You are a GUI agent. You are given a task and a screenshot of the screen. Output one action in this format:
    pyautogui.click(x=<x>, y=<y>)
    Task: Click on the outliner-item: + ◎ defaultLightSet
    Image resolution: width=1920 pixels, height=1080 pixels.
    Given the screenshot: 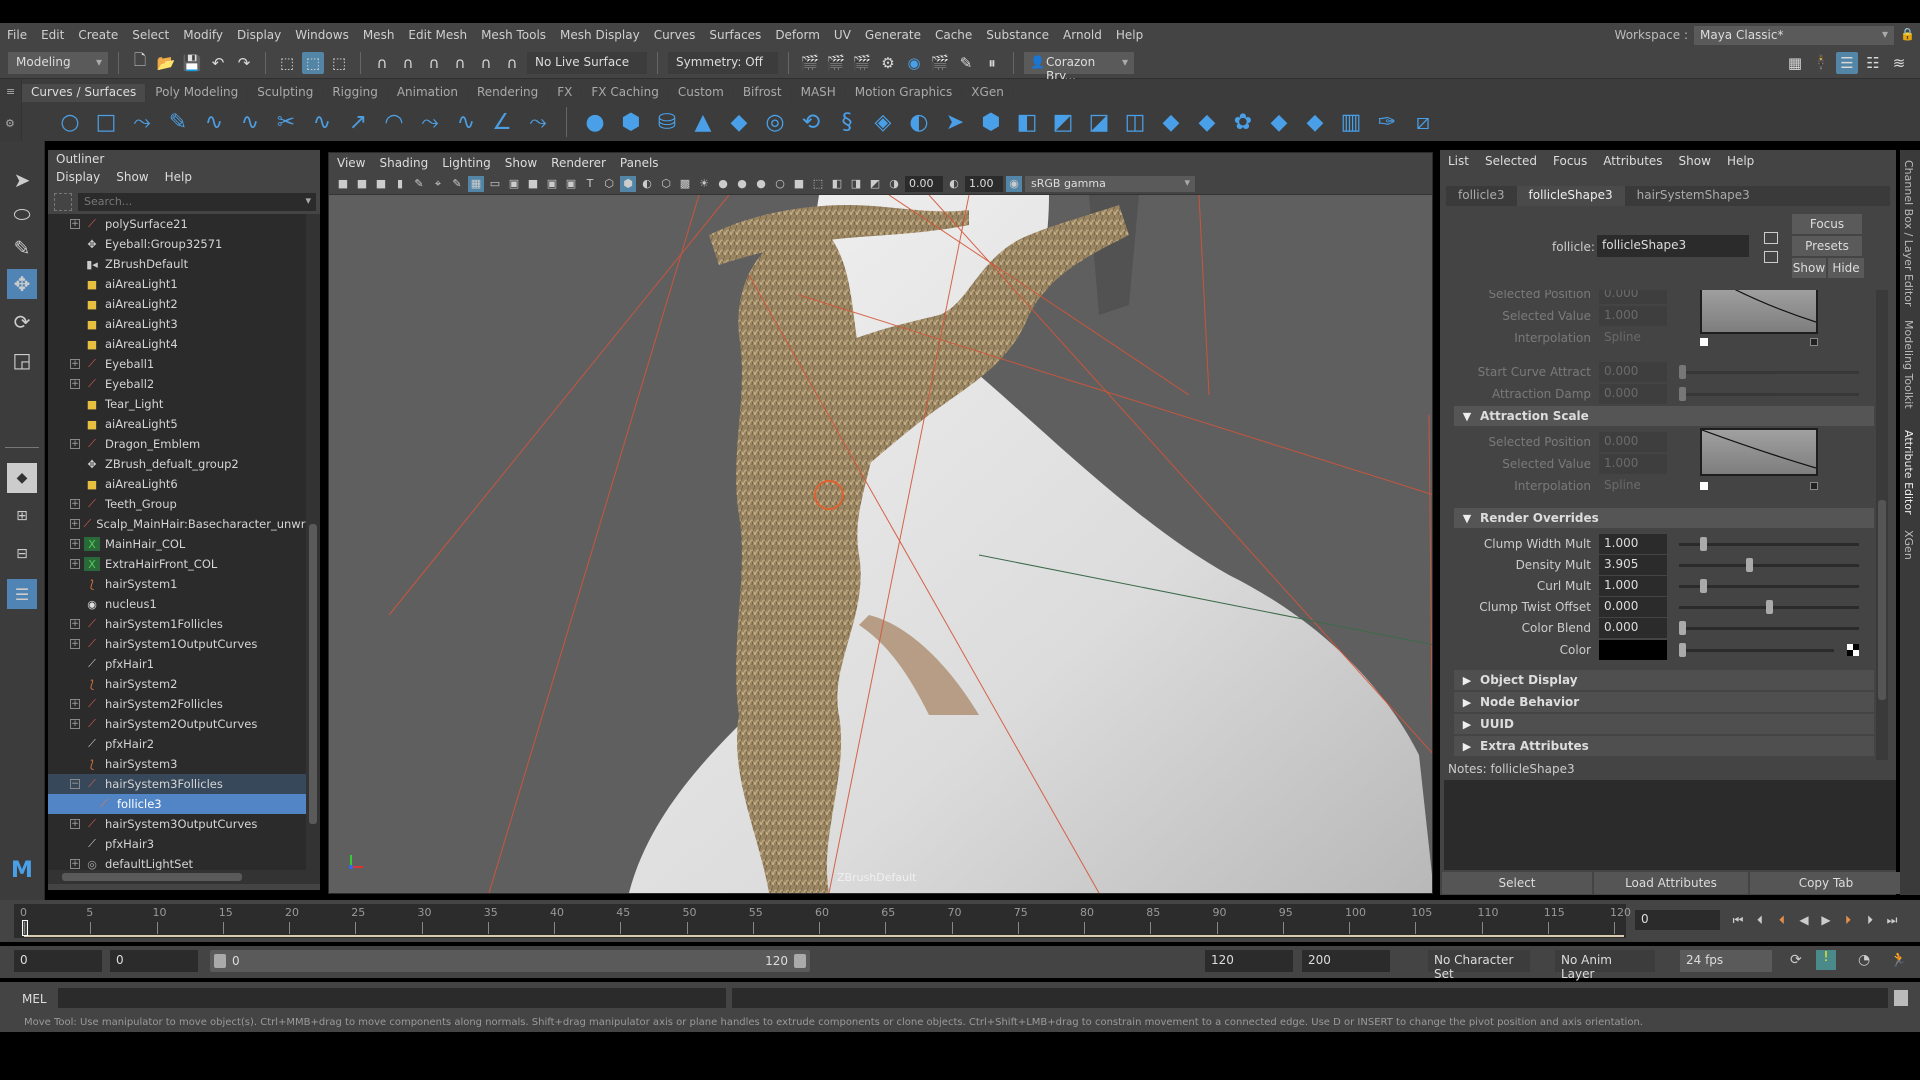 What is the action you would take?
    pyautogui.click(x=177, y=862)
    